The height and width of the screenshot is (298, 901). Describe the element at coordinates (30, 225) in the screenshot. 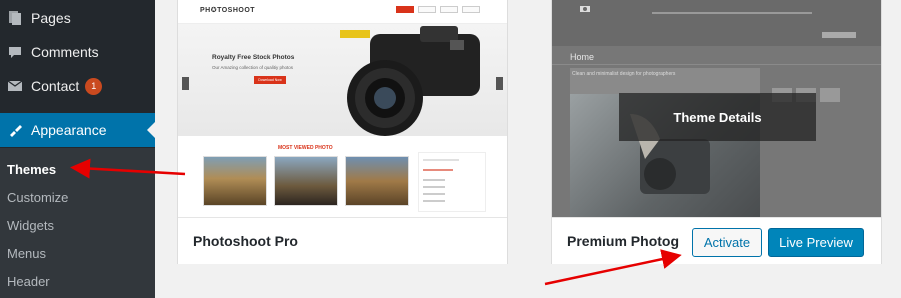

I see `submenu-item-widgets: Widgets` at that location.